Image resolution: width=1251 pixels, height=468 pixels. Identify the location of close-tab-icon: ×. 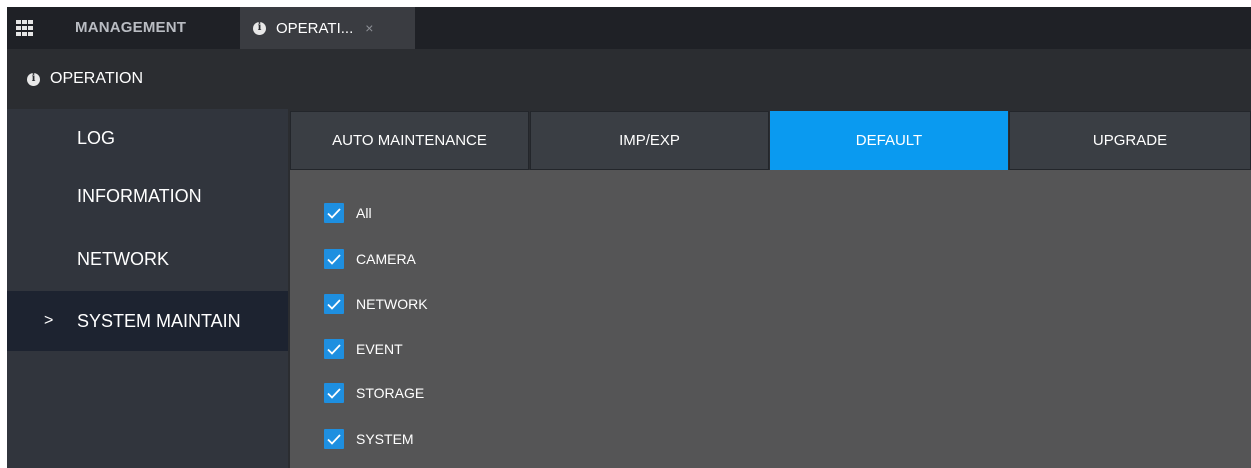
(369, 28).